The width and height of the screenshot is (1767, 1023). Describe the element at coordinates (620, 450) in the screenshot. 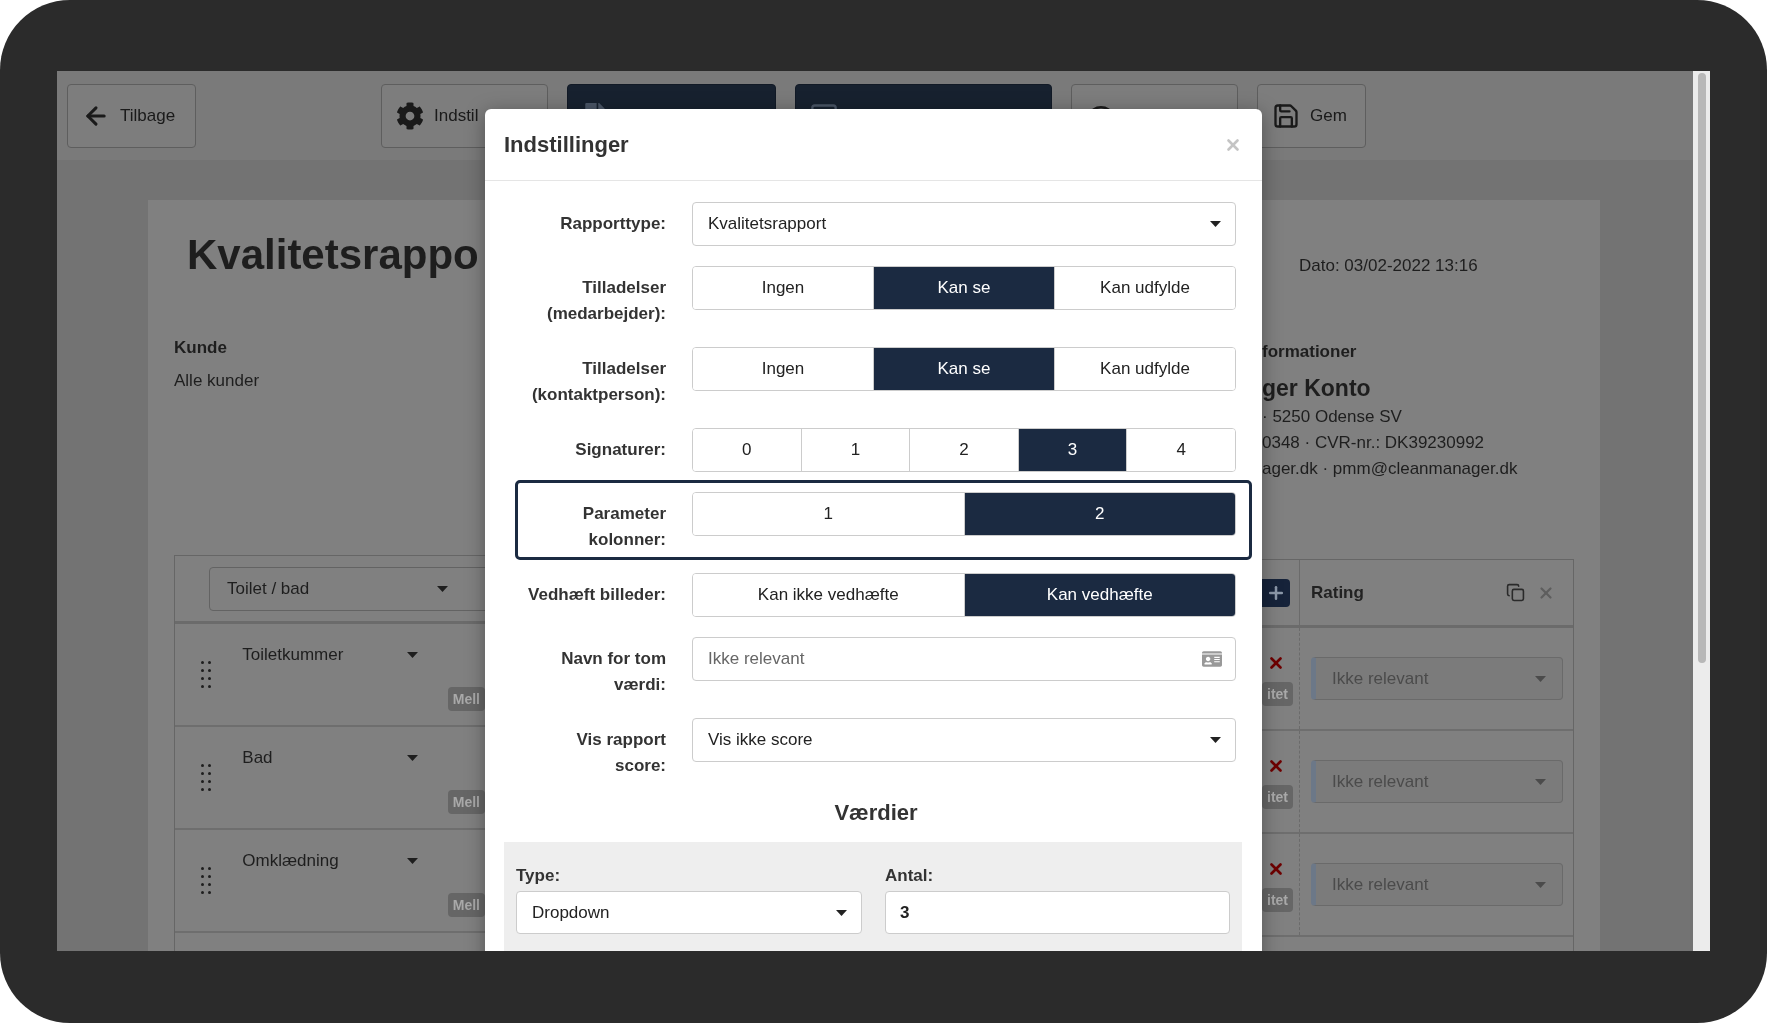

I see `field-label: Signaturer:` at that location.